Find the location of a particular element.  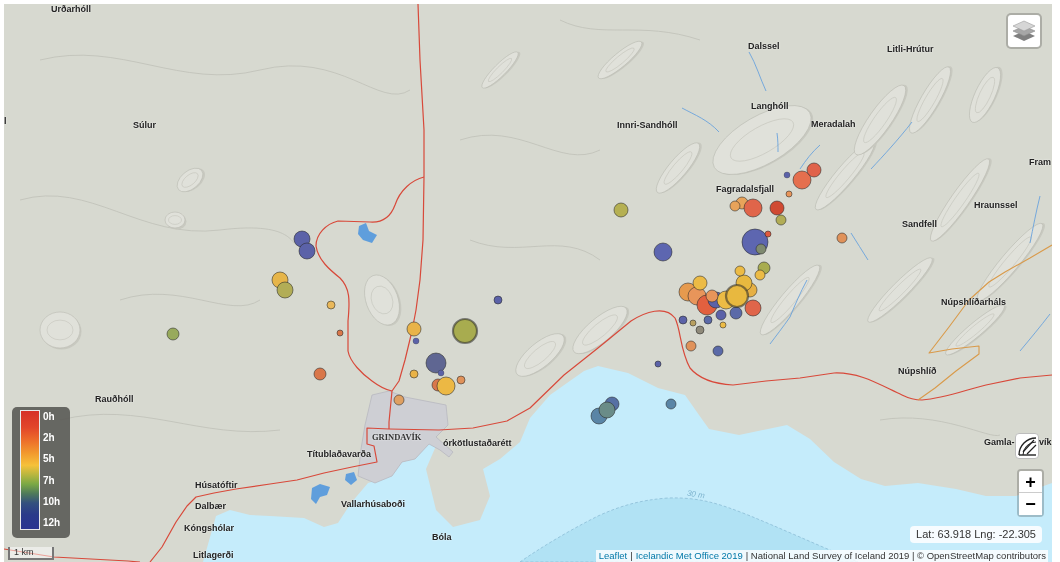

attribution-link: Icelandic Met Office 2019 is located at coordinates (689, 556).